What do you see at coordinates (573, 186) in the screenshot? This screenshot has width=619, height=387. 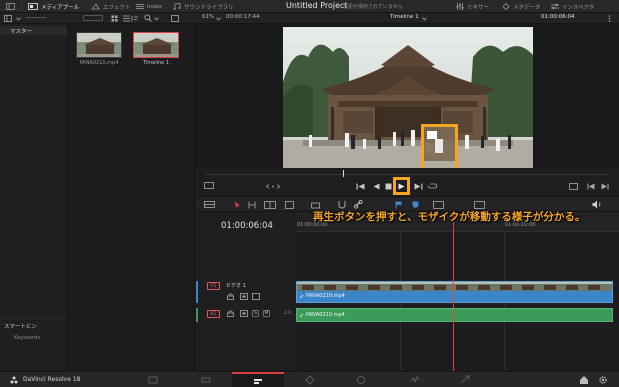 I see `match-frame-icon` at bounding box center [573, 186].